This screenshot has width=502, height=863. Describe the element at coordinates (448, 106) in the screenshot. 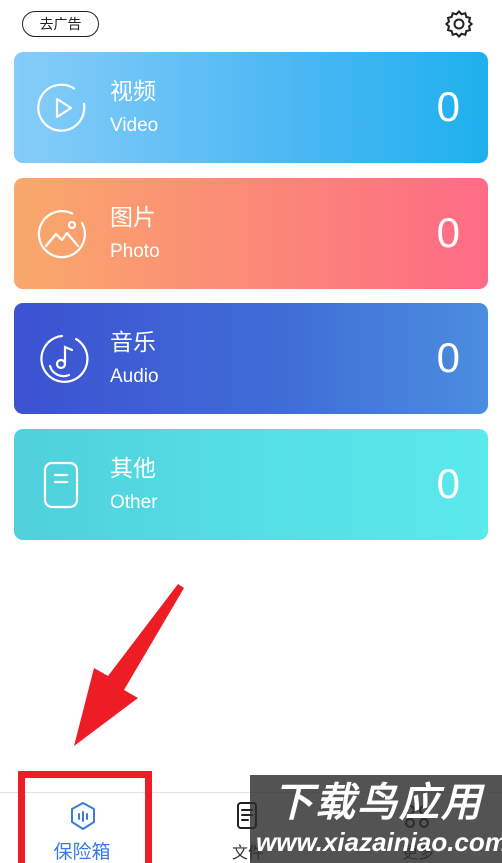

I see `video-count: 0` at that location.